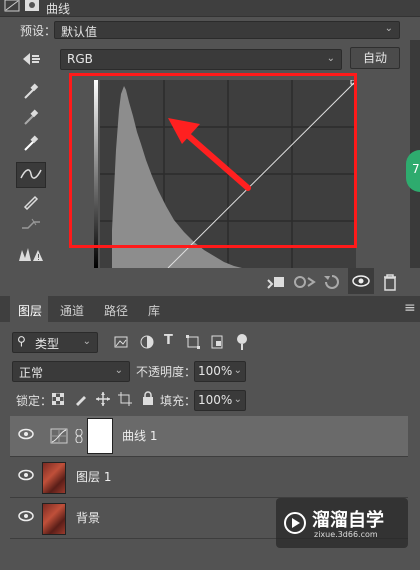 The image size is (420, 570). Describe the element at coordinates (416, 169) in the screenshot. I see `side-badge-label: 7` at that location.